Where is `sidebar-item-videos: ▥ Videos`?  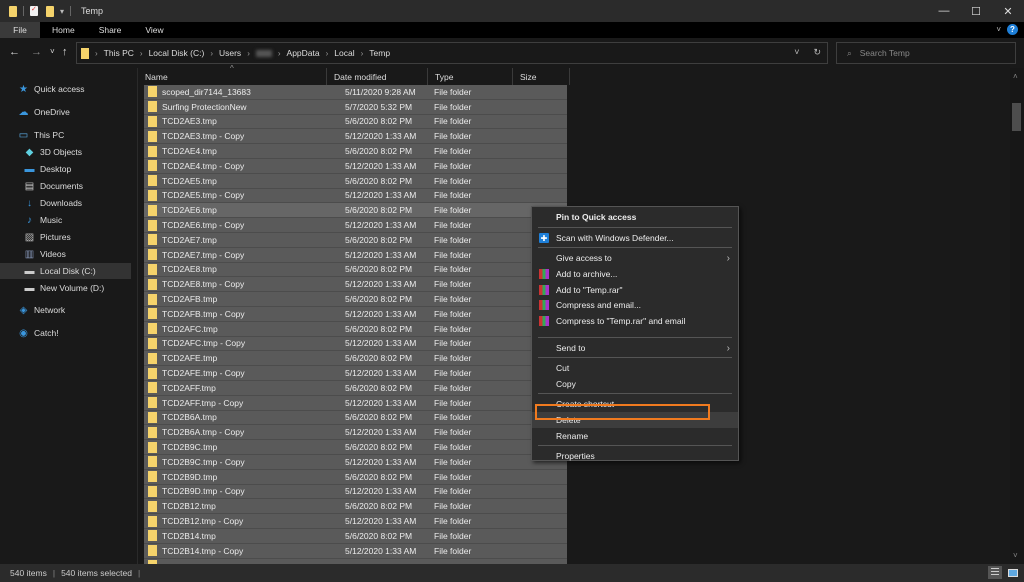 sidebar-item-videos: ▥ Videos is located at coordinates (65, 254).